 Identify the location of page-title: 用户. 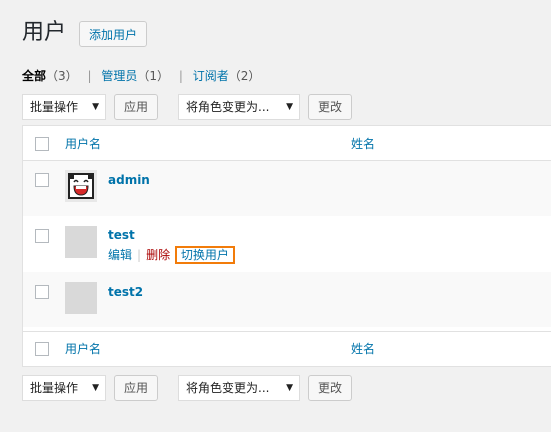
(44, 32).